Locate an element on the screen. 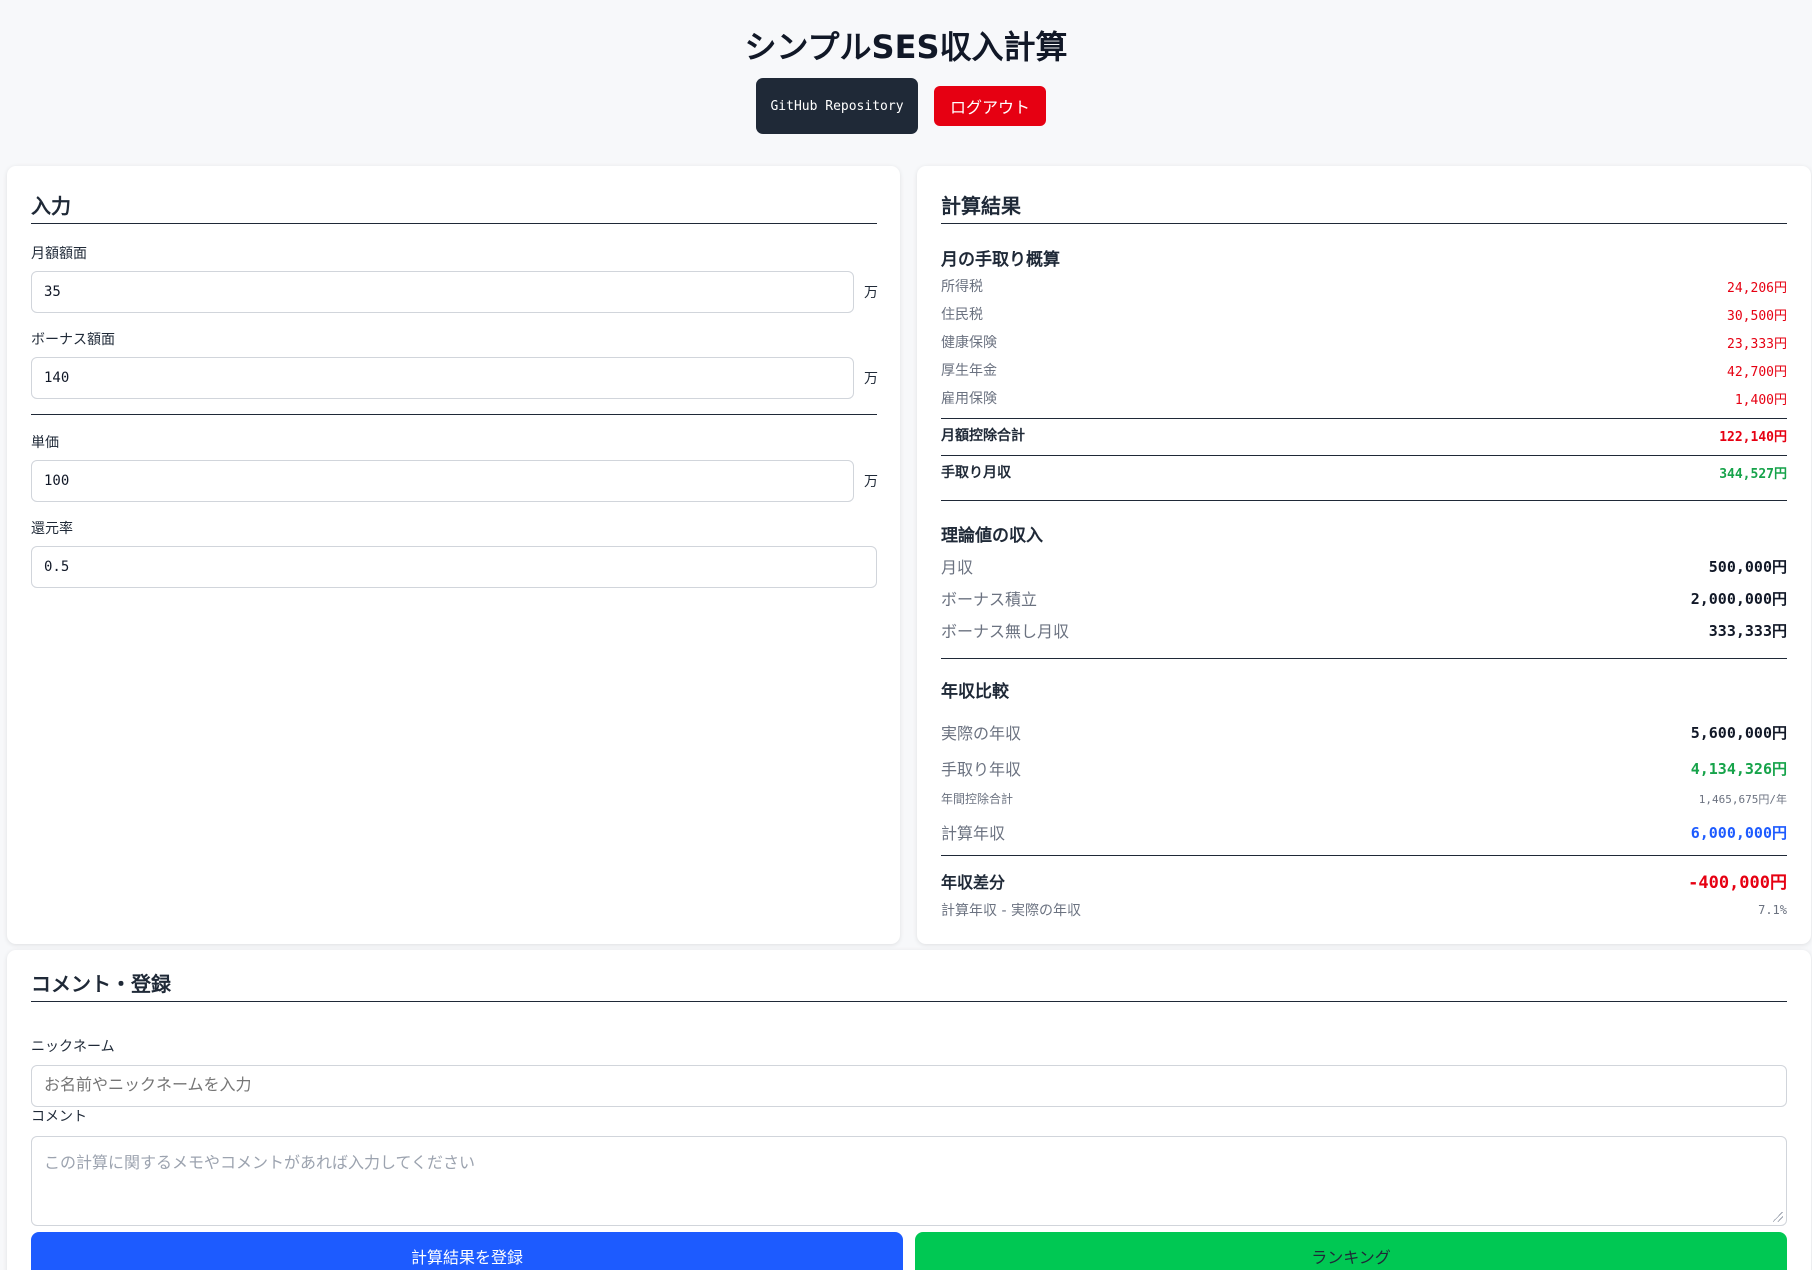 The width and height of the screenshot is (1812, 1270). net-monthly-row: 手取り月収 344,527円 is located at coordinates (1364, 472).